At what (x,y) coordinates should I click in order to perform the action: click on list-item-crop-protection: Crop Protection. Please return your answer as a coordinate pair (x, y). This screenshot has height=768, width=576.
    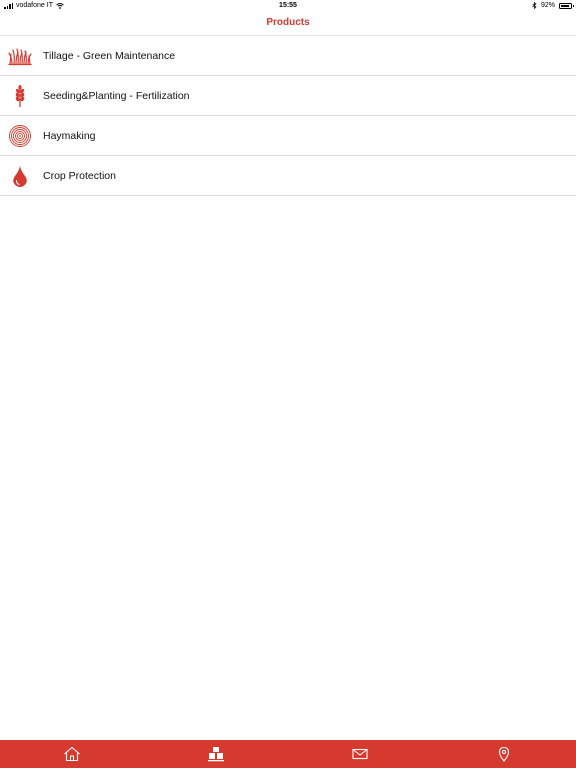
    Looking at the image, I should click on (288, 176).